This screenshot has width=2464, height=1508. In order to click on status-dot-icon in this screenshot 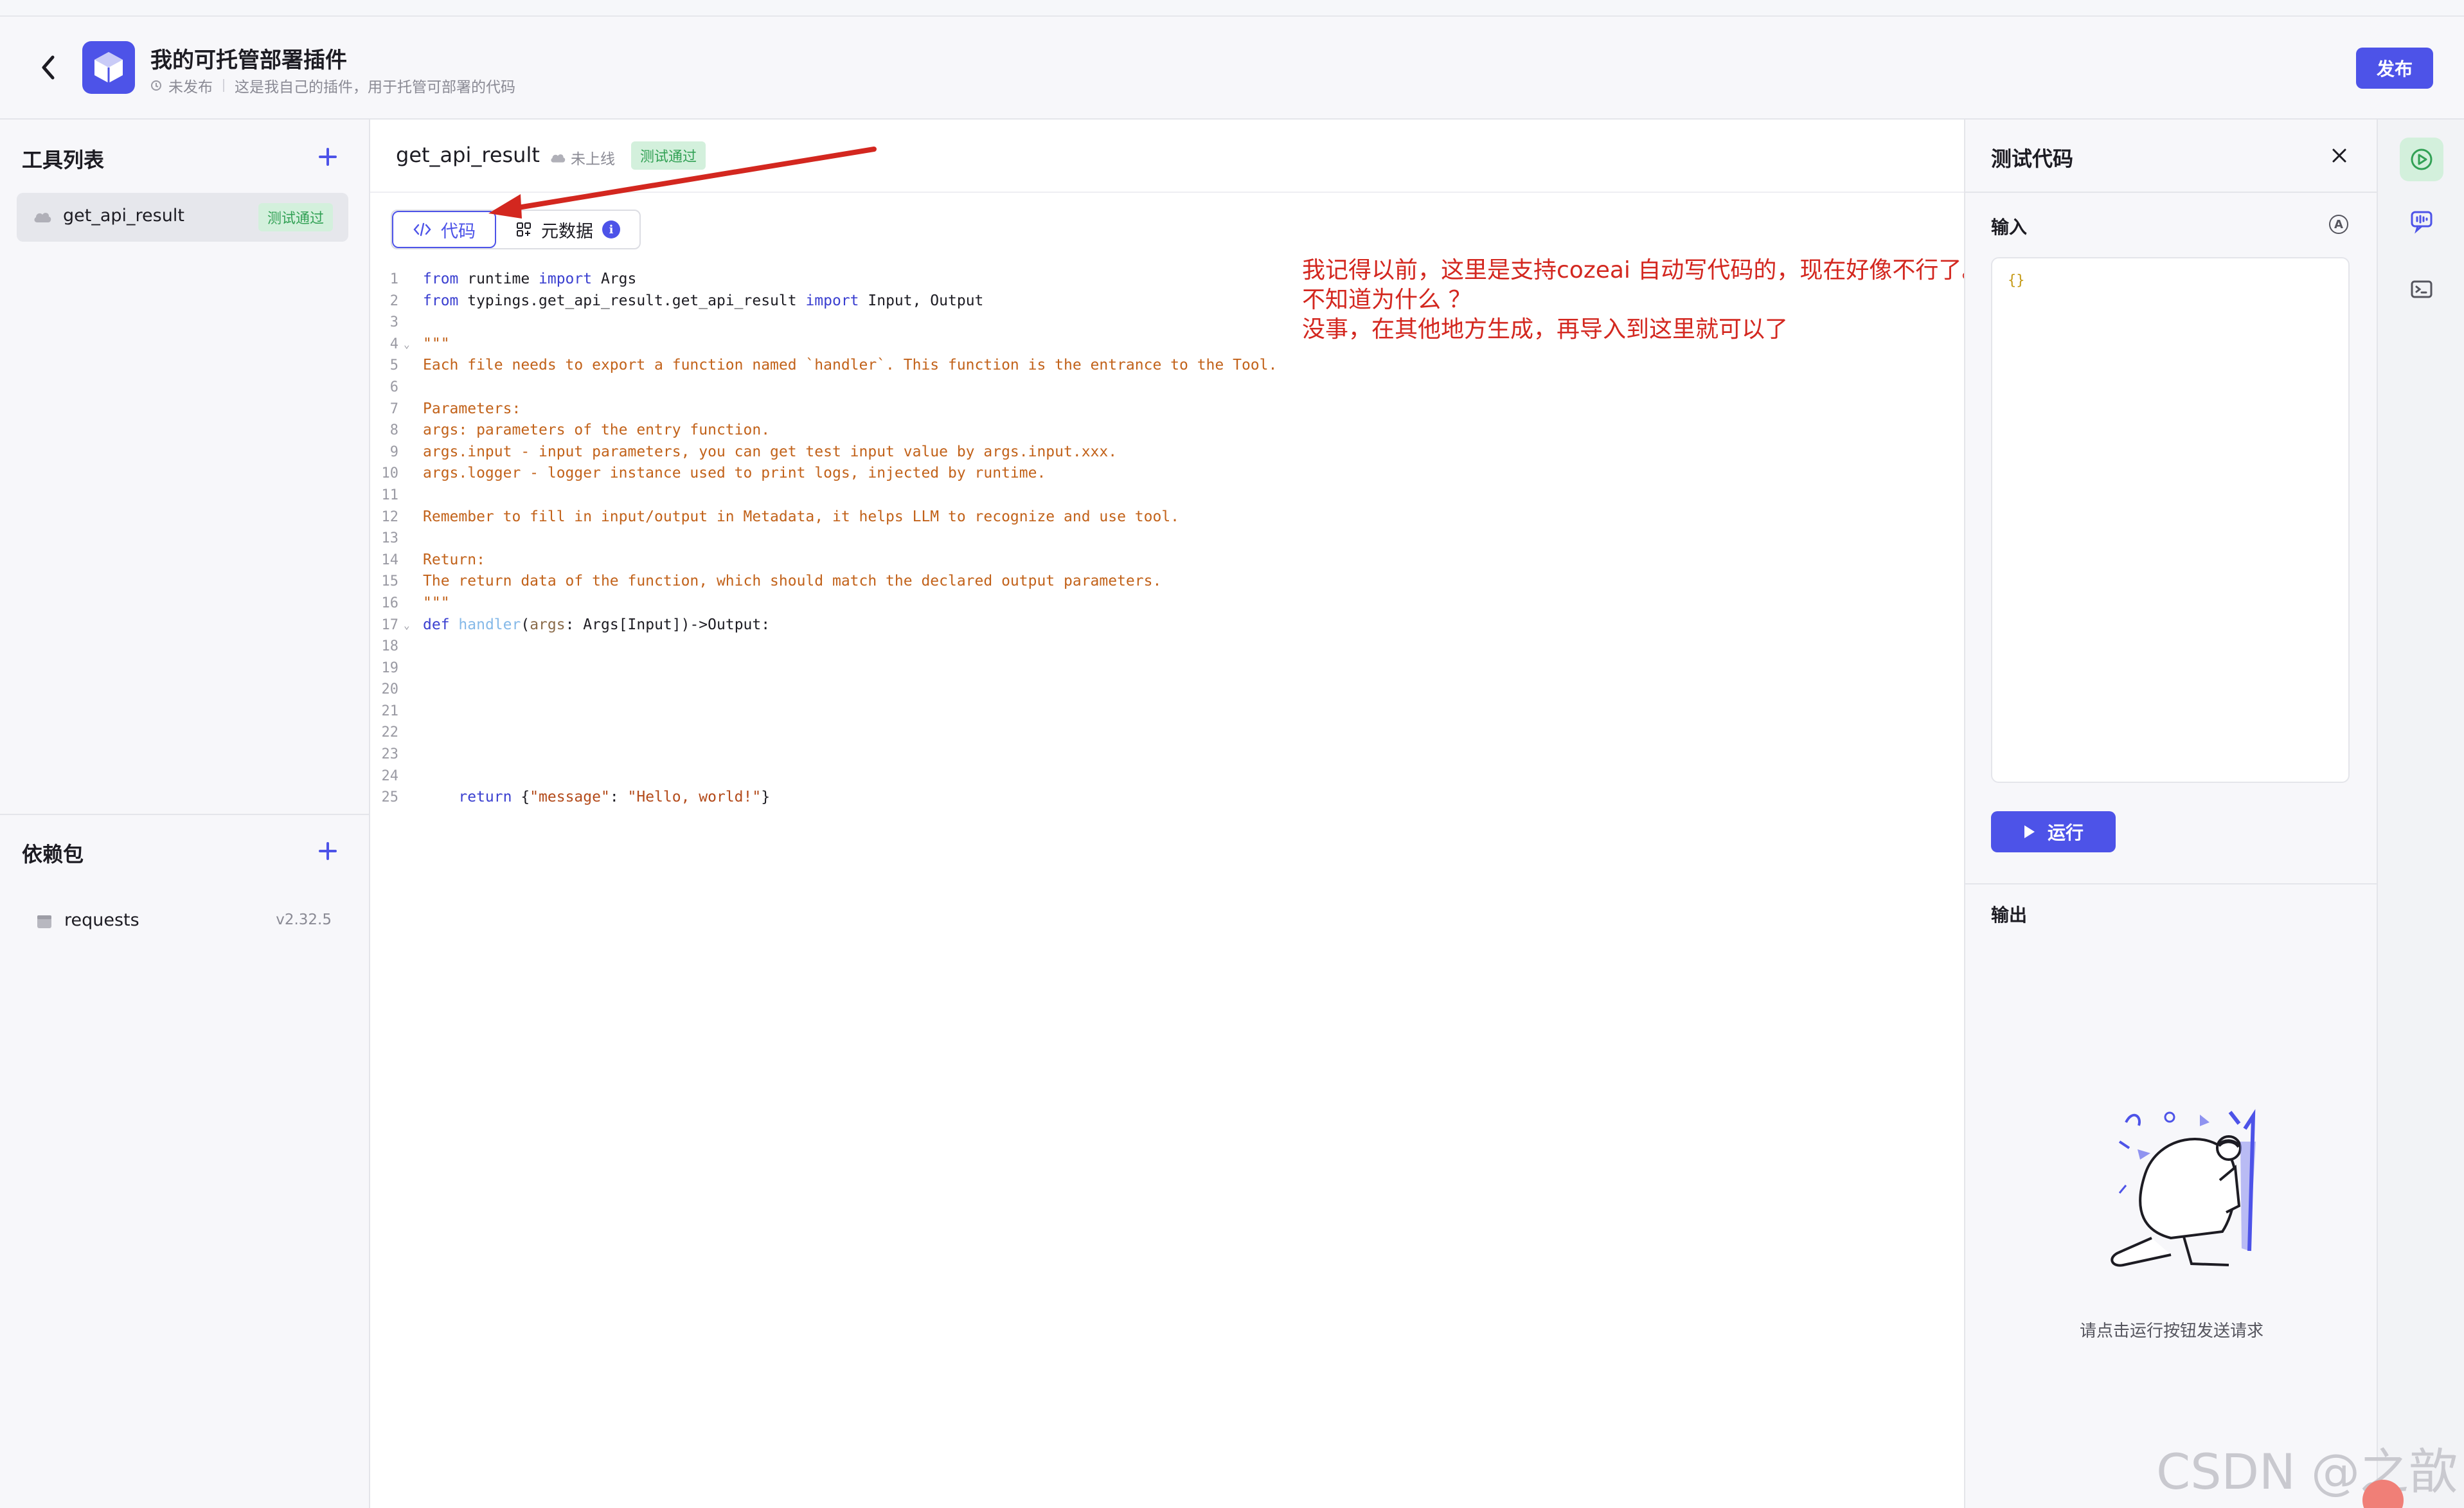, I will do `click(156, 85)`.